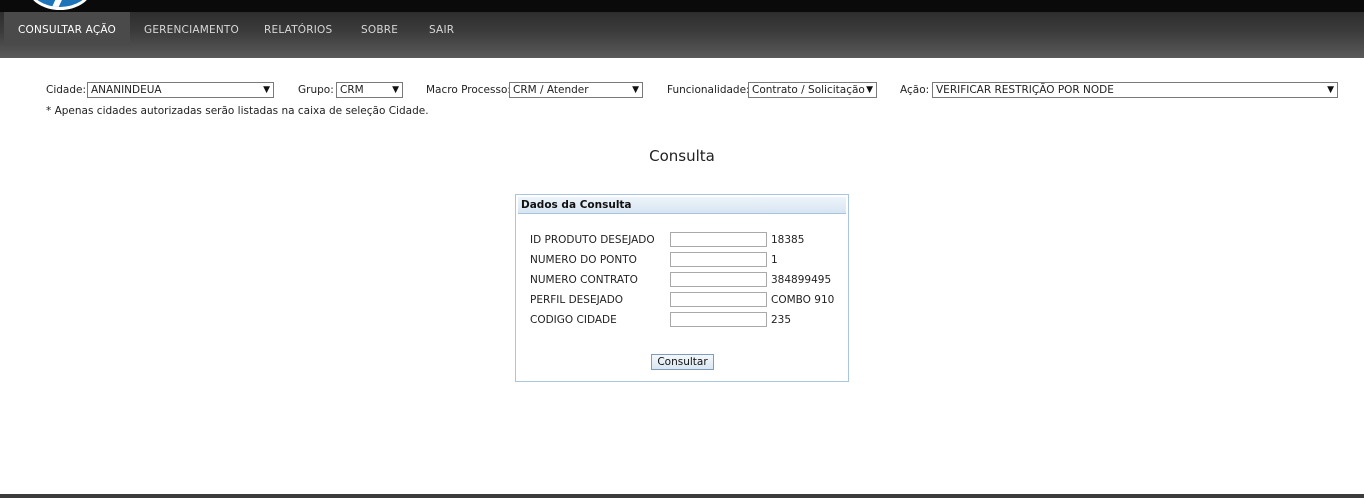  I want to click on cidade-select: ANANINDEUA ▼, so click(180, 90).